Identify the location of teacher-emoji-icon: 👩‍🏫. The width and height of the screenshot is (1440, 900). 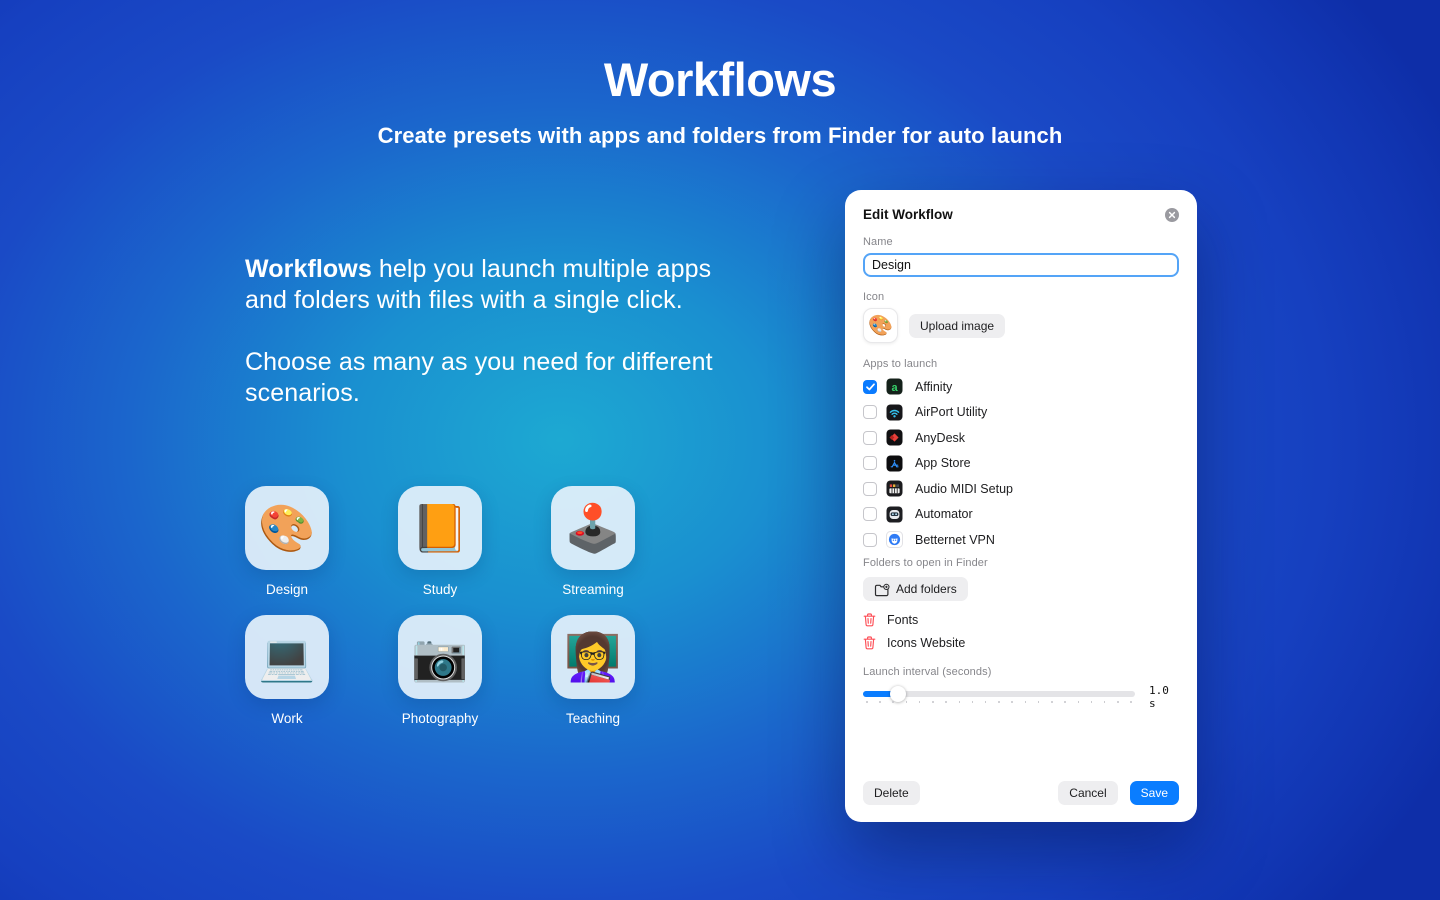
(593, 657).